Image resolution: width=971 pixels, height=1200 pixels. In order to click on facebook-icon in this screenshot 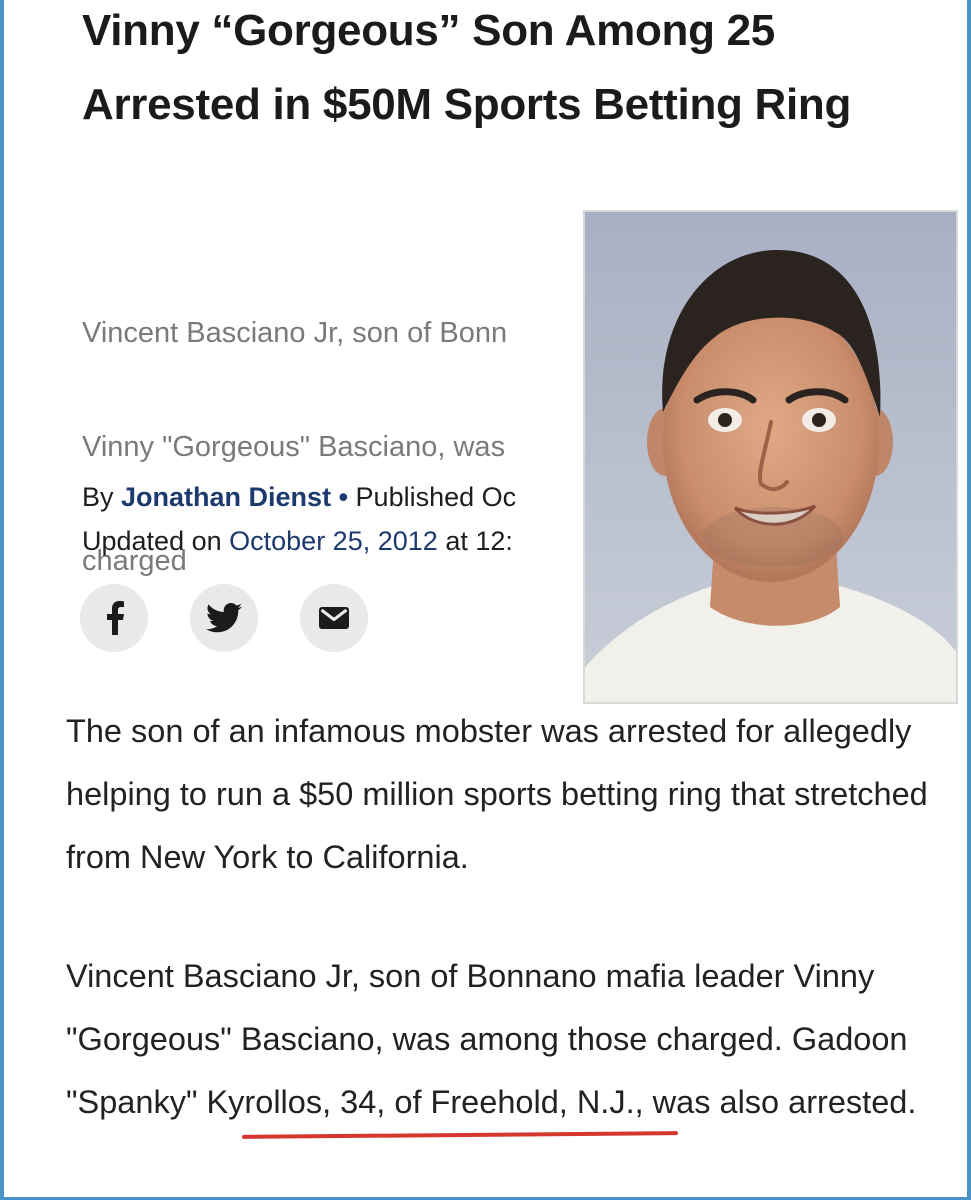, I will do `click(115, 618)`.